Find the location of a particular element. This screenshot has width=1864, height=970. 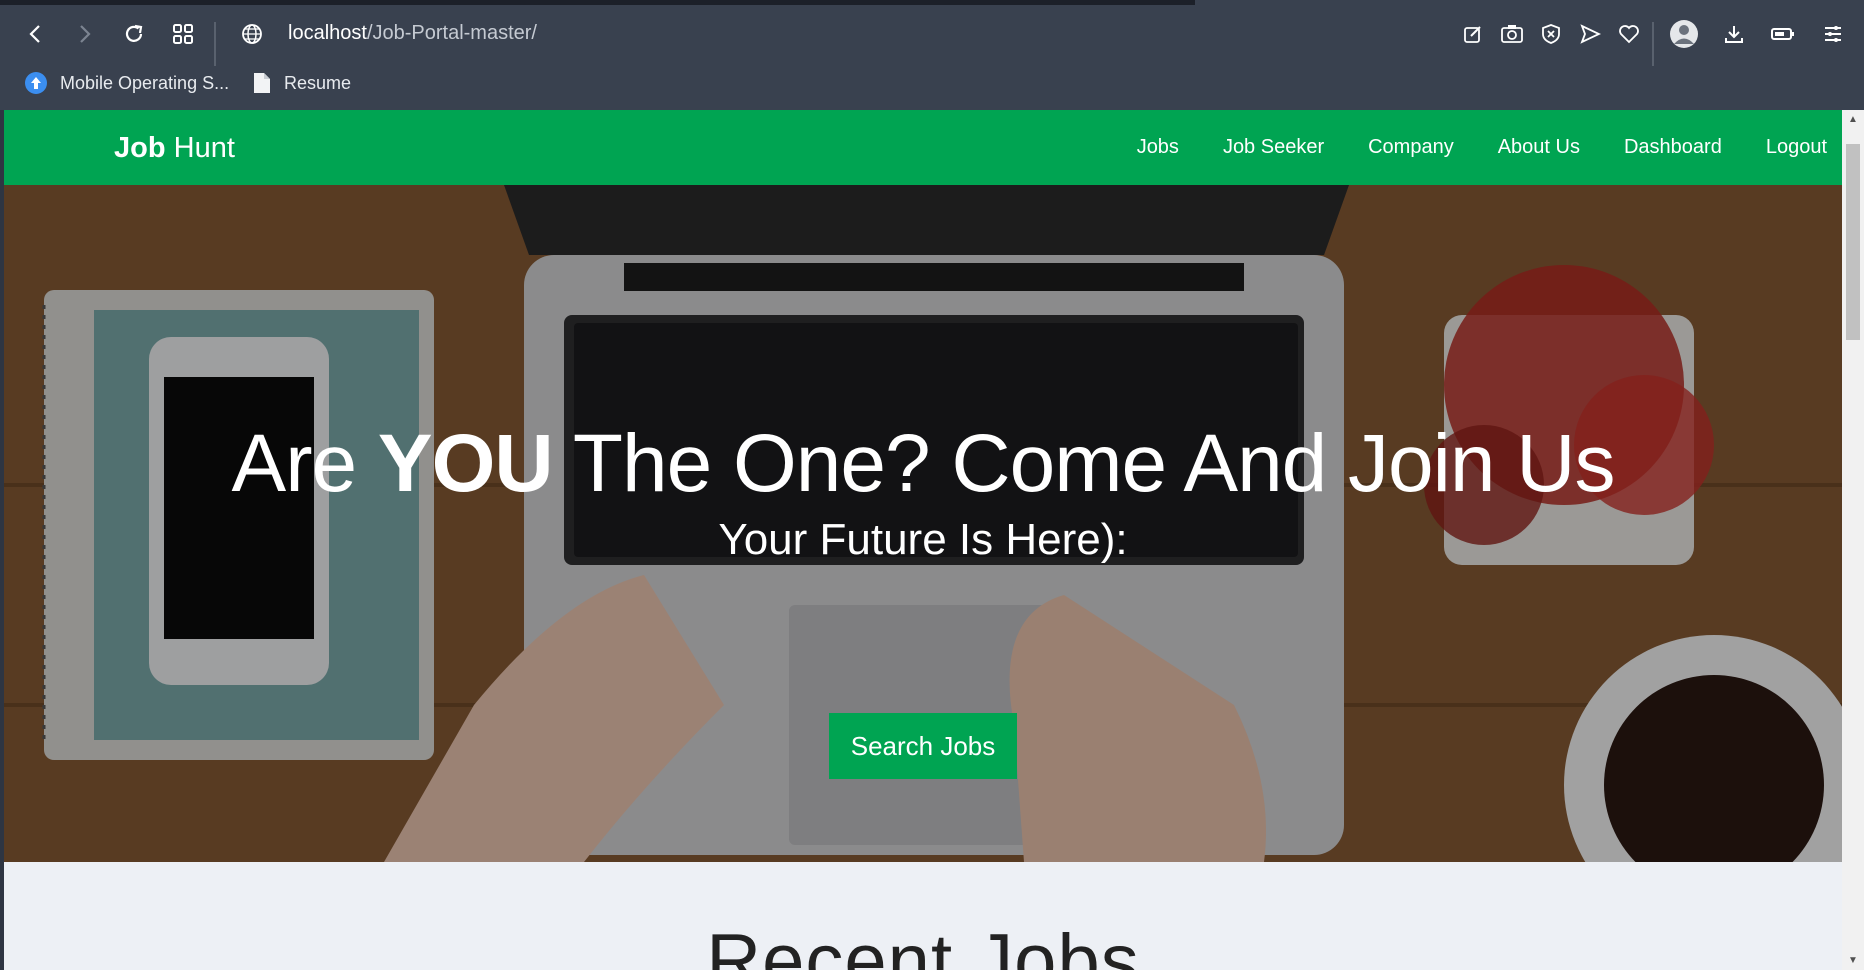

hero-title-post: The One? Come And Join Us is located at coordinates (1094, 463).